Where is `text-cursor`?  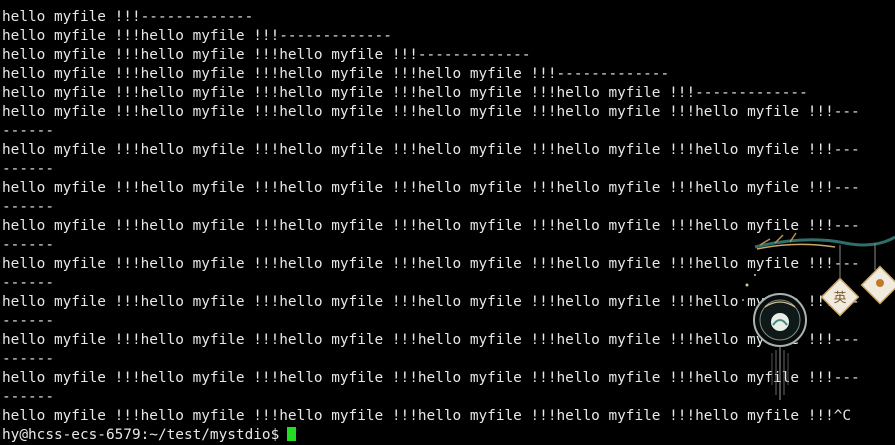 text-cursor is located at coordinates (292, 434).